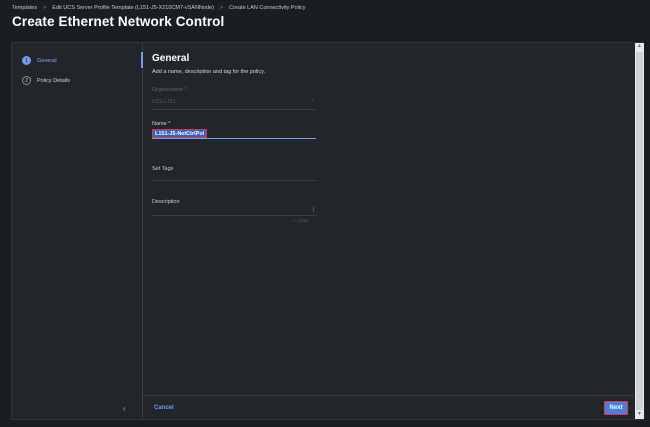 The image size is (650, 427). I want to click on step-general: 1 General, so click(39, 60).